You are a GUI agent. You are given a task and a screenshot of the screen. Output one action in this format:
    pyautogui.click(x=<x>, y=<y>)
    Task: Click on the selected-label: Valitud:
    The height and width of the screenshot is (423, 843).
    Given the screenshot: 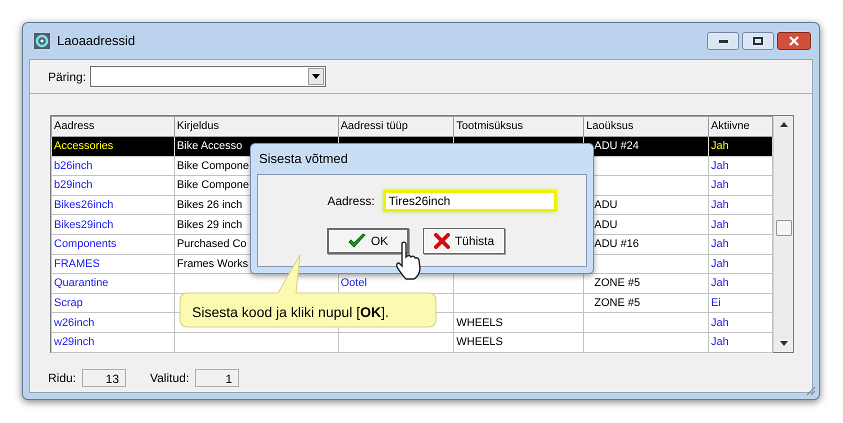 What is the action you would take?
    pyautogui.click(x=170, y=378)
    